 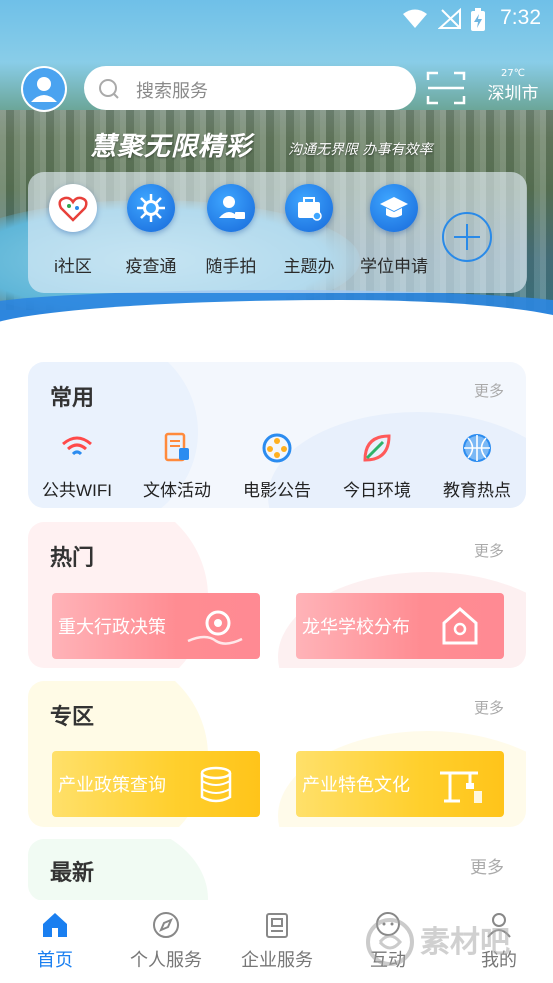 I want to click on nav-label: 首页, so click(x=55, y=960).